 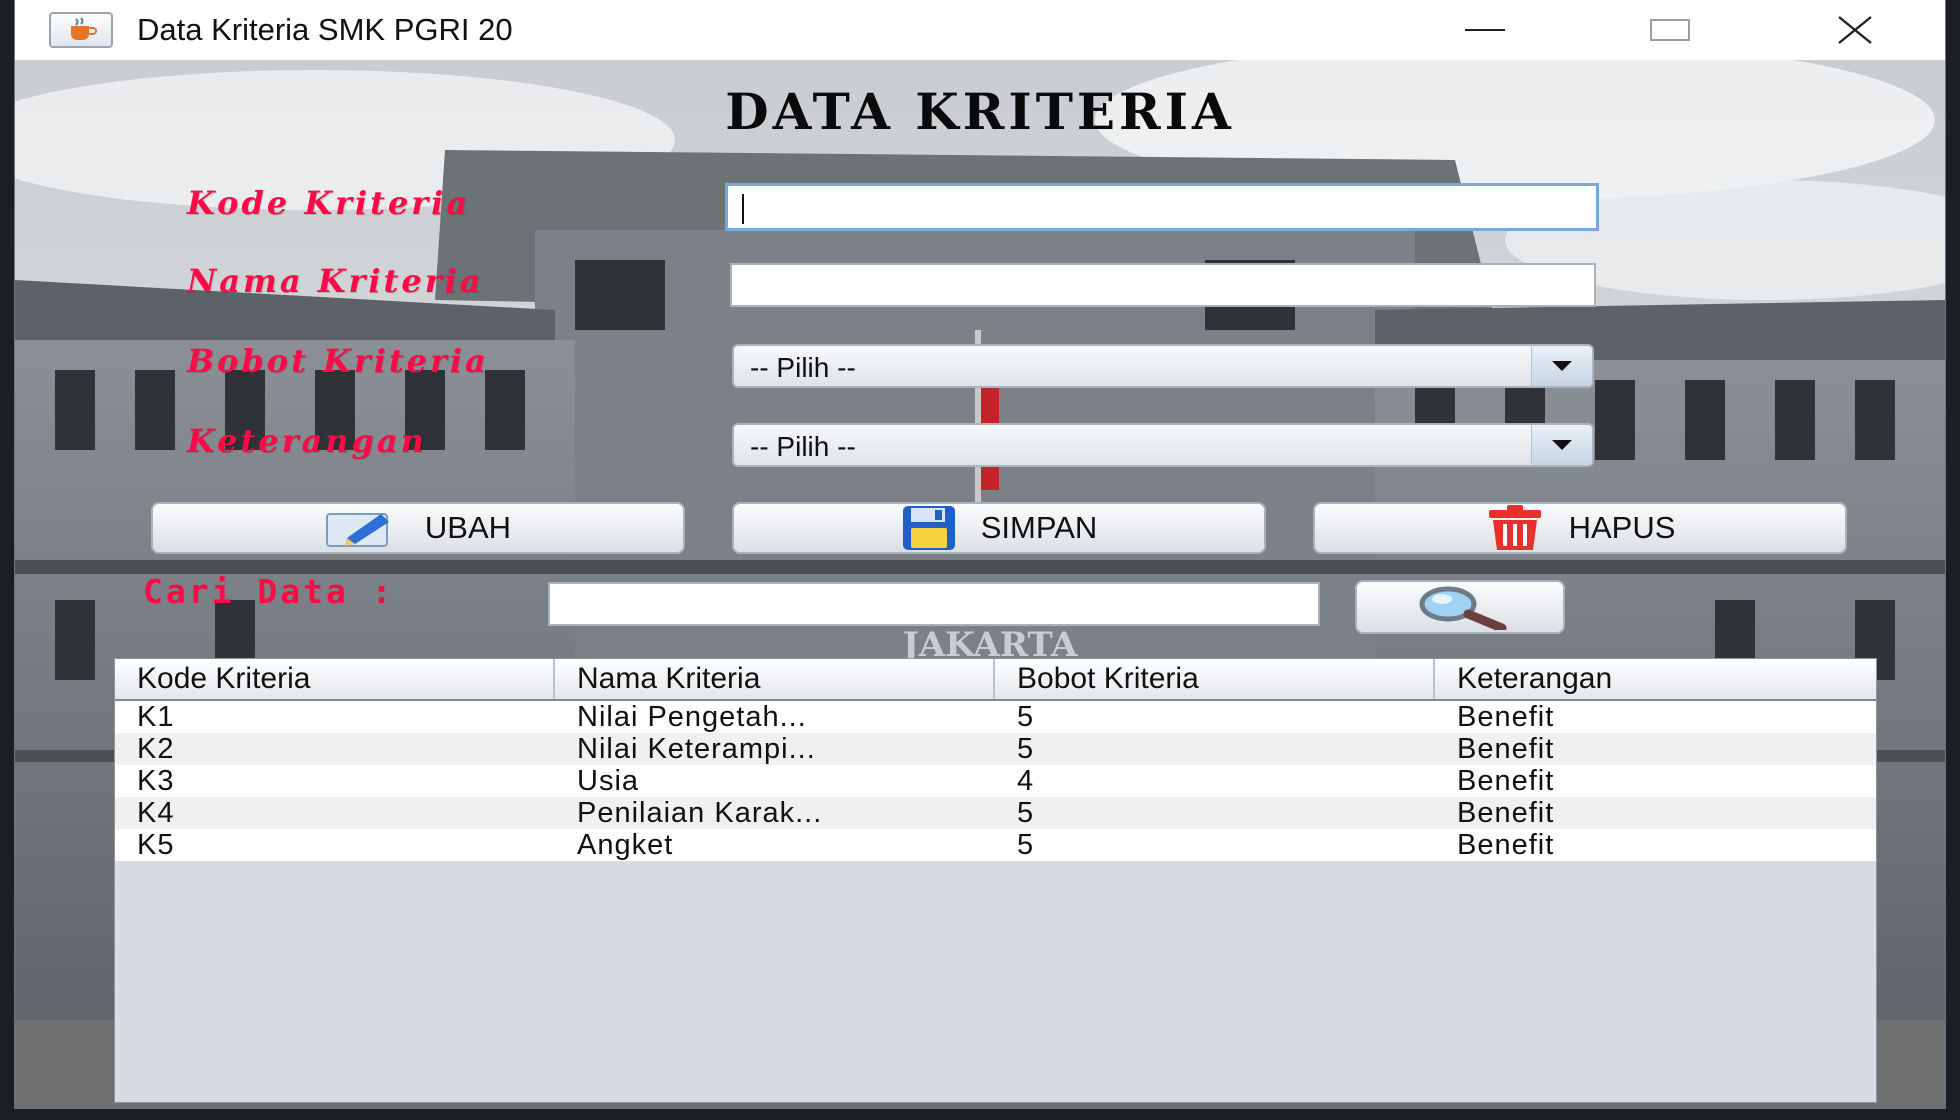 What do you see at coordinates (980, 111) in the screenshot?
I see `page-title: DATA KRITERIA` at bounding box center [980, 111].